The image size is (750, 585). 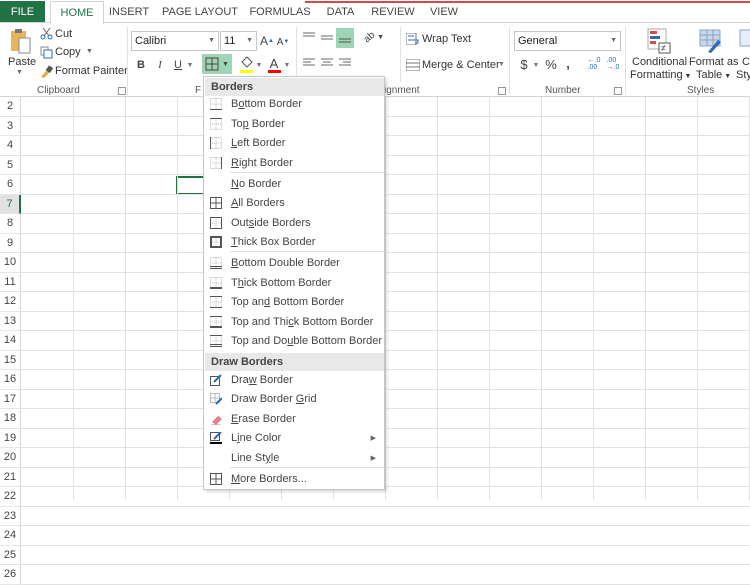 I want to click on tab-view: VIEW, so click(x=444, y=12).